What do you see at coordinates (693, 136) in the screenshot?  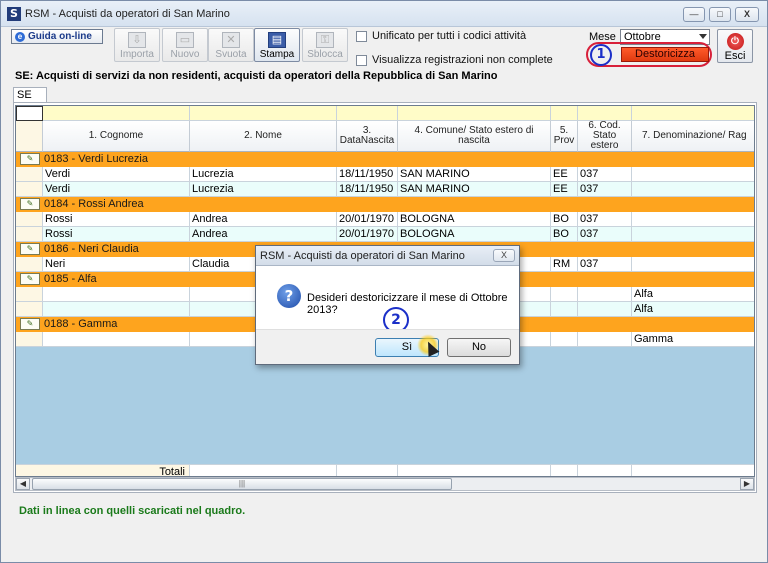 I see `col-header-denominazione: 7. Denominazione/ Rag` at bounding box center [693, 136].